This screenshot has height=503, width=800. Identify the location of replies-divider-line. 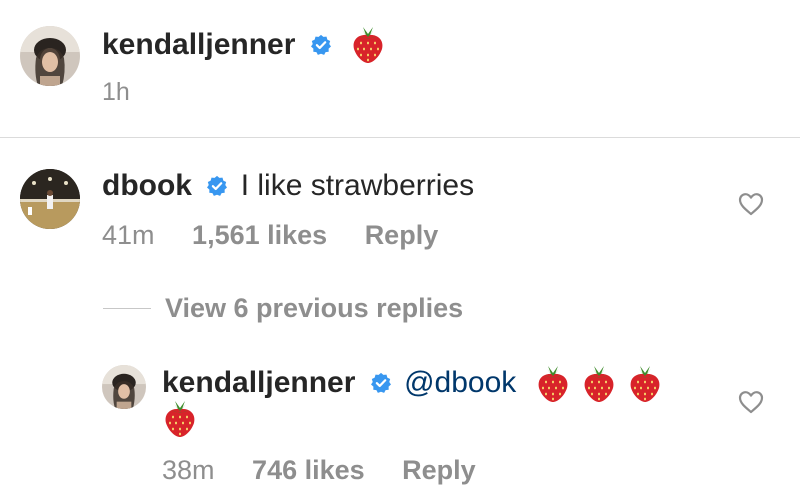
(127, 308).